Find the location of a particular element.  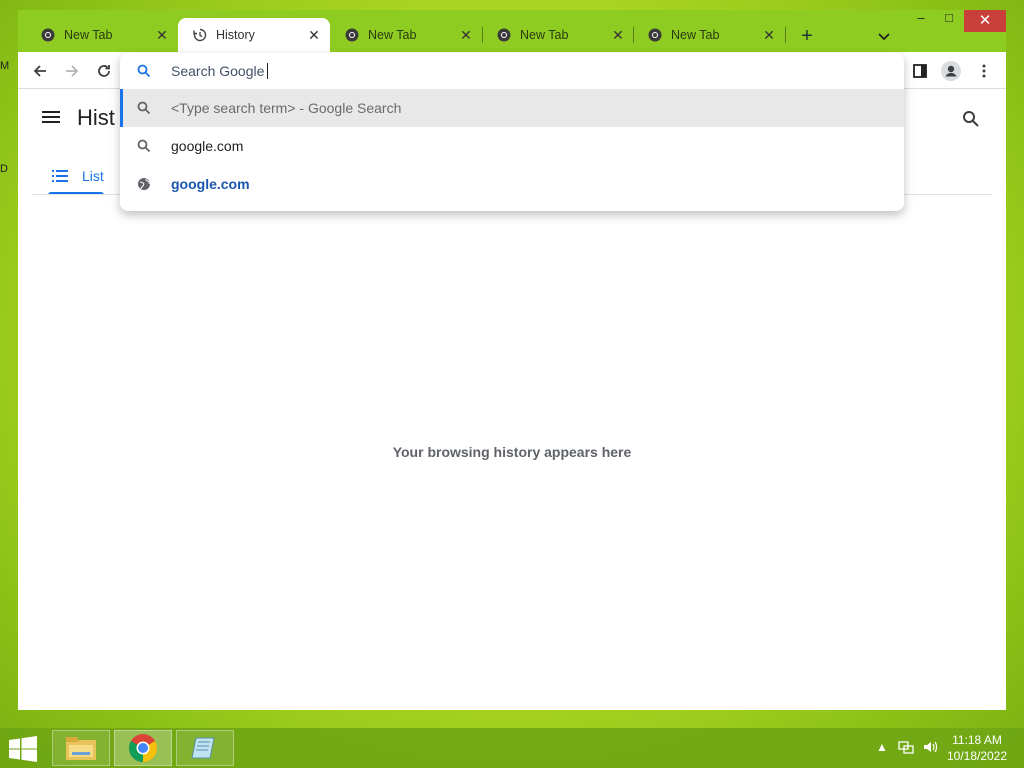

volume-icon is located at coordinates (930, 748).